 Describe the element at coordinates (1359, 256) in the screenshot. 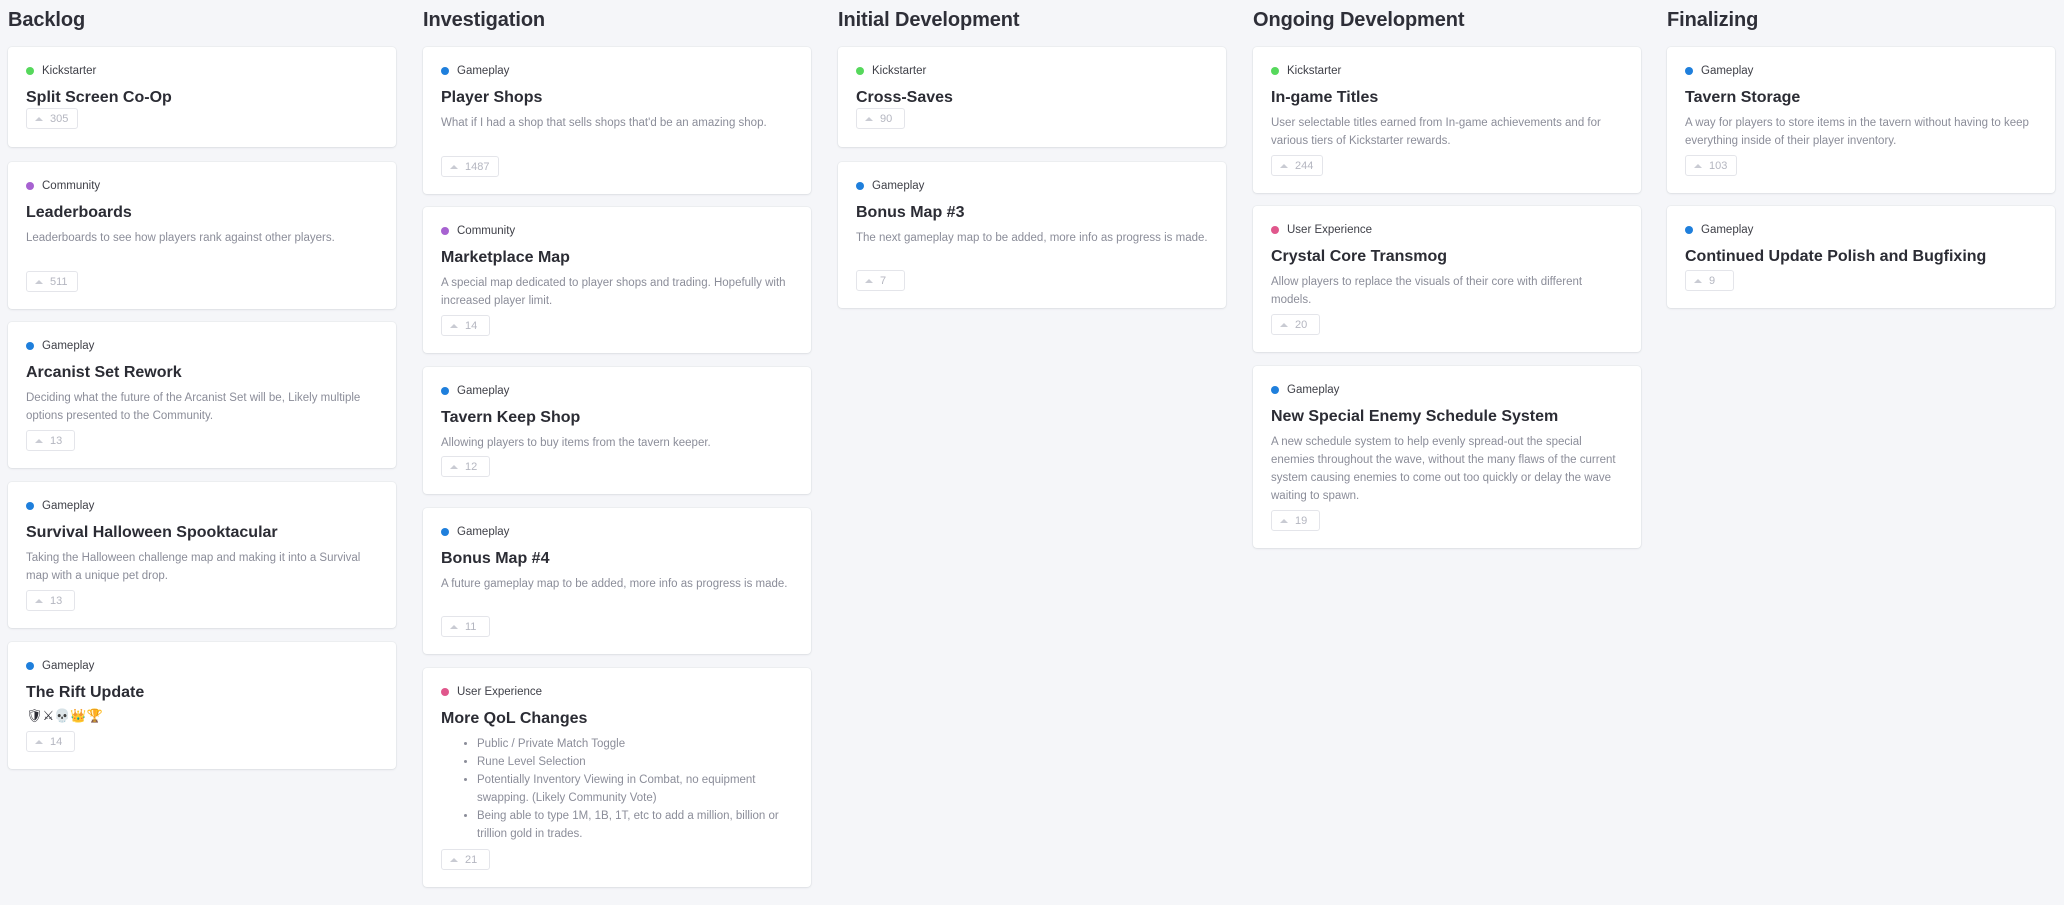

I see `card-title: Crystal Core Transmog` at that location.